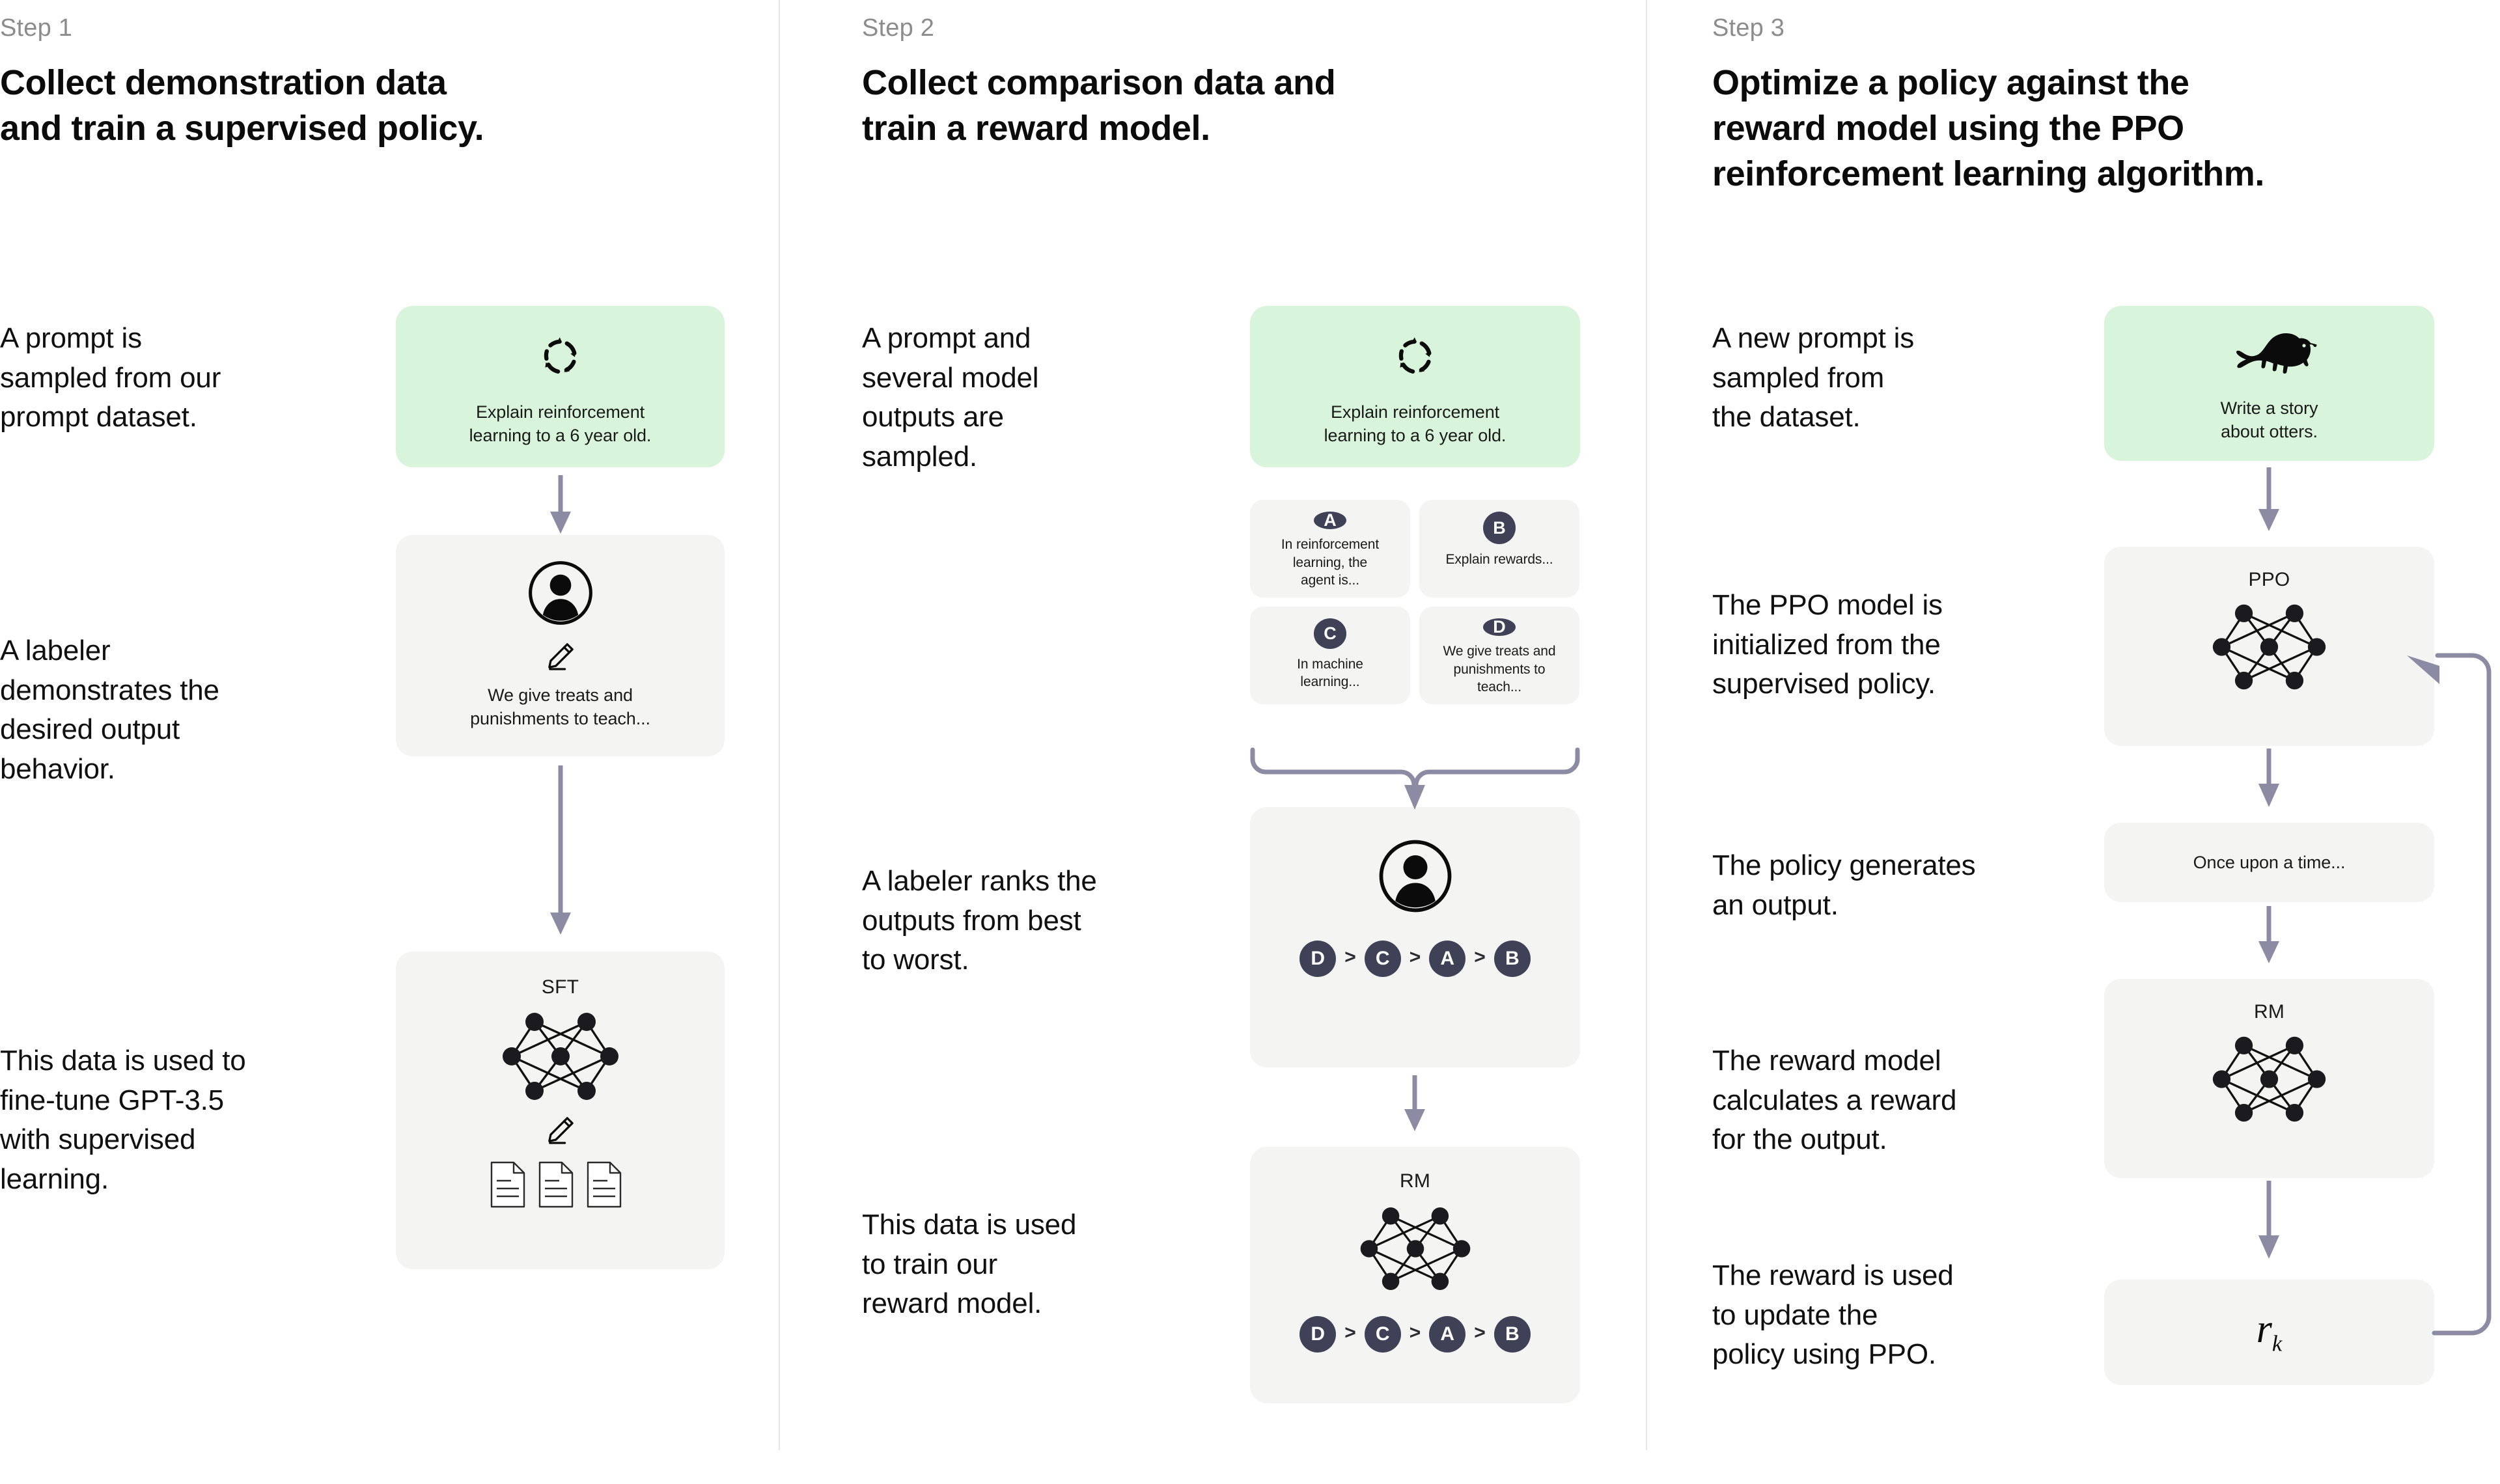  What do you see at coordinates (1950, 82) in the screenshot?
I see `step-3-title-line-1: Optimize a policy against the` at bounding box center [1950, 82].